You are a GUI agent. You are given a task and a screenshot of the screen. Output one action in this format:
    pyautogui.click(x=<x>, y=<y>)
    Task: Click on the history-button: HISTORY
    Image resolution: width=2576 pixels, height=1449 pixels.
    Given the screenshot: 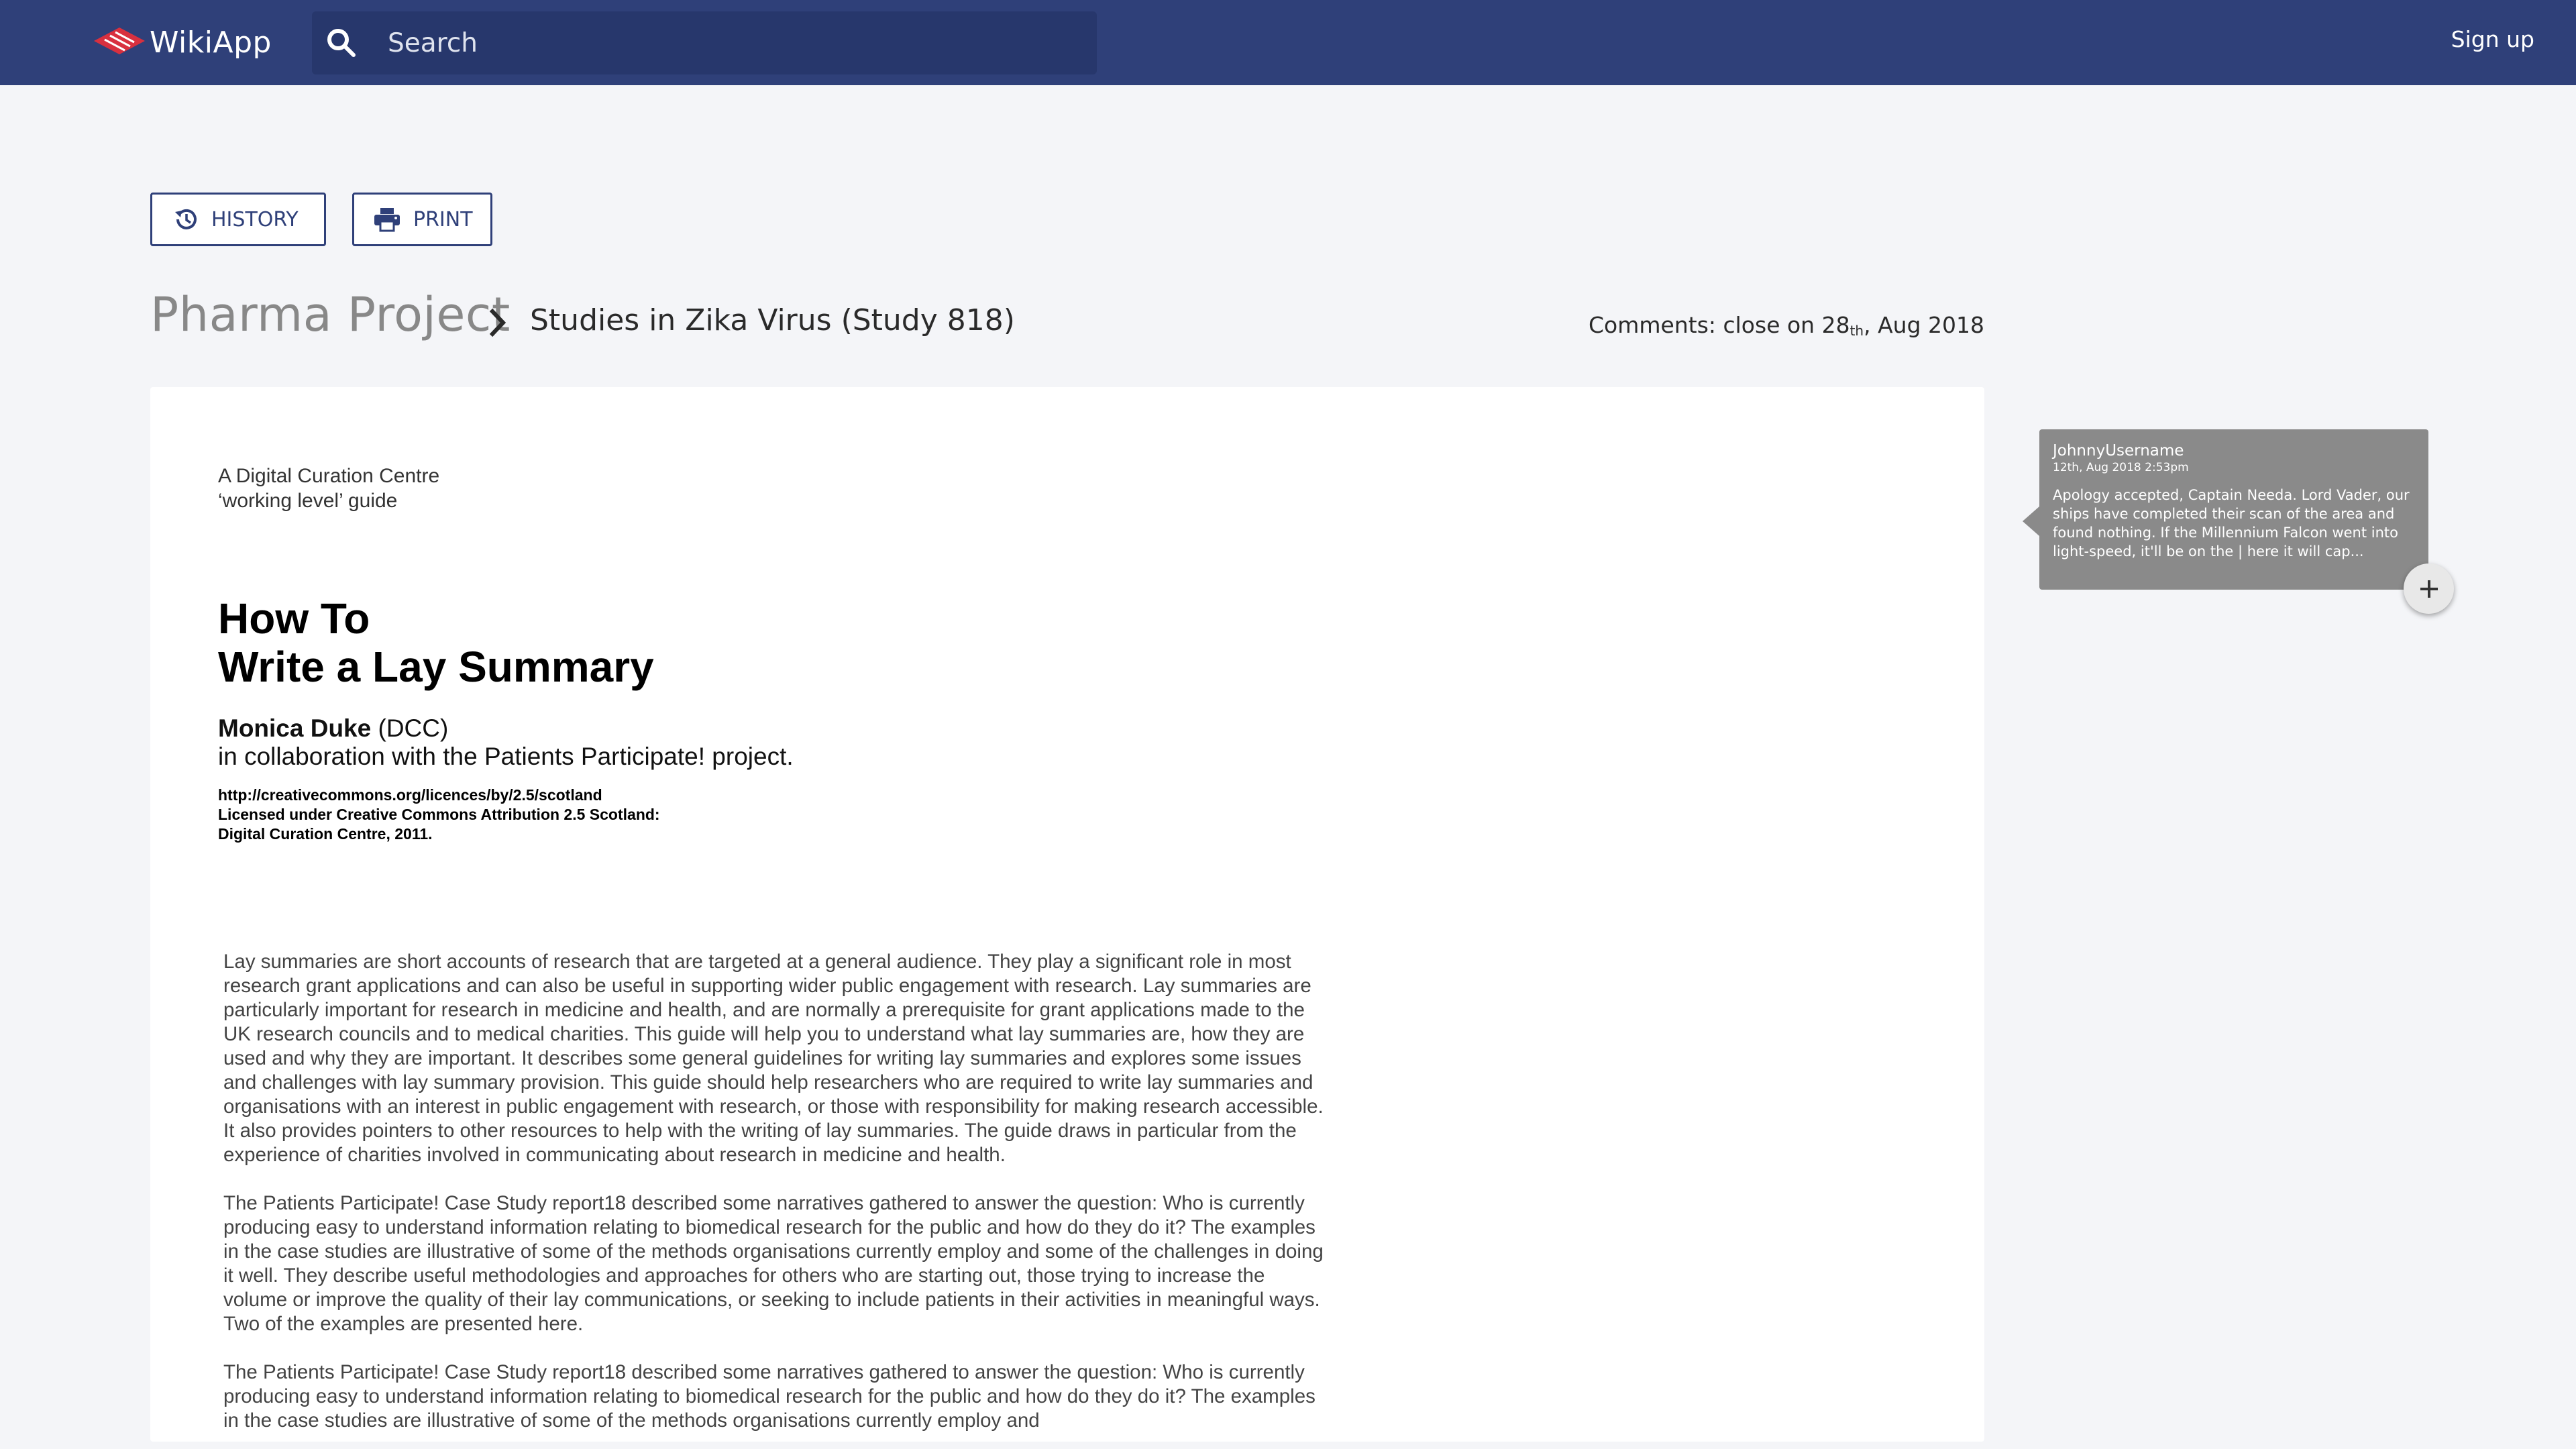 What is the action you would take?
    pyautogui.click(x=238, y=219)
    